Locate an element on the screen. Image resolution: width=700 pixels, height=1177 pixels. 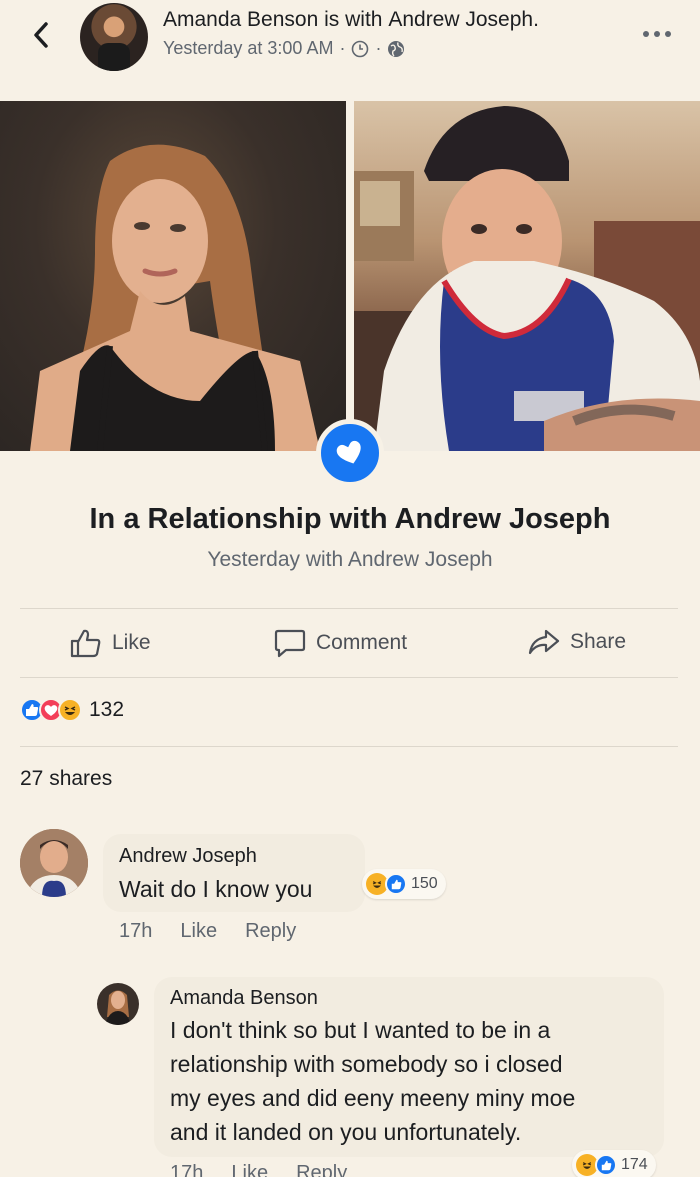
back-button is located at coordinates (41, 35).